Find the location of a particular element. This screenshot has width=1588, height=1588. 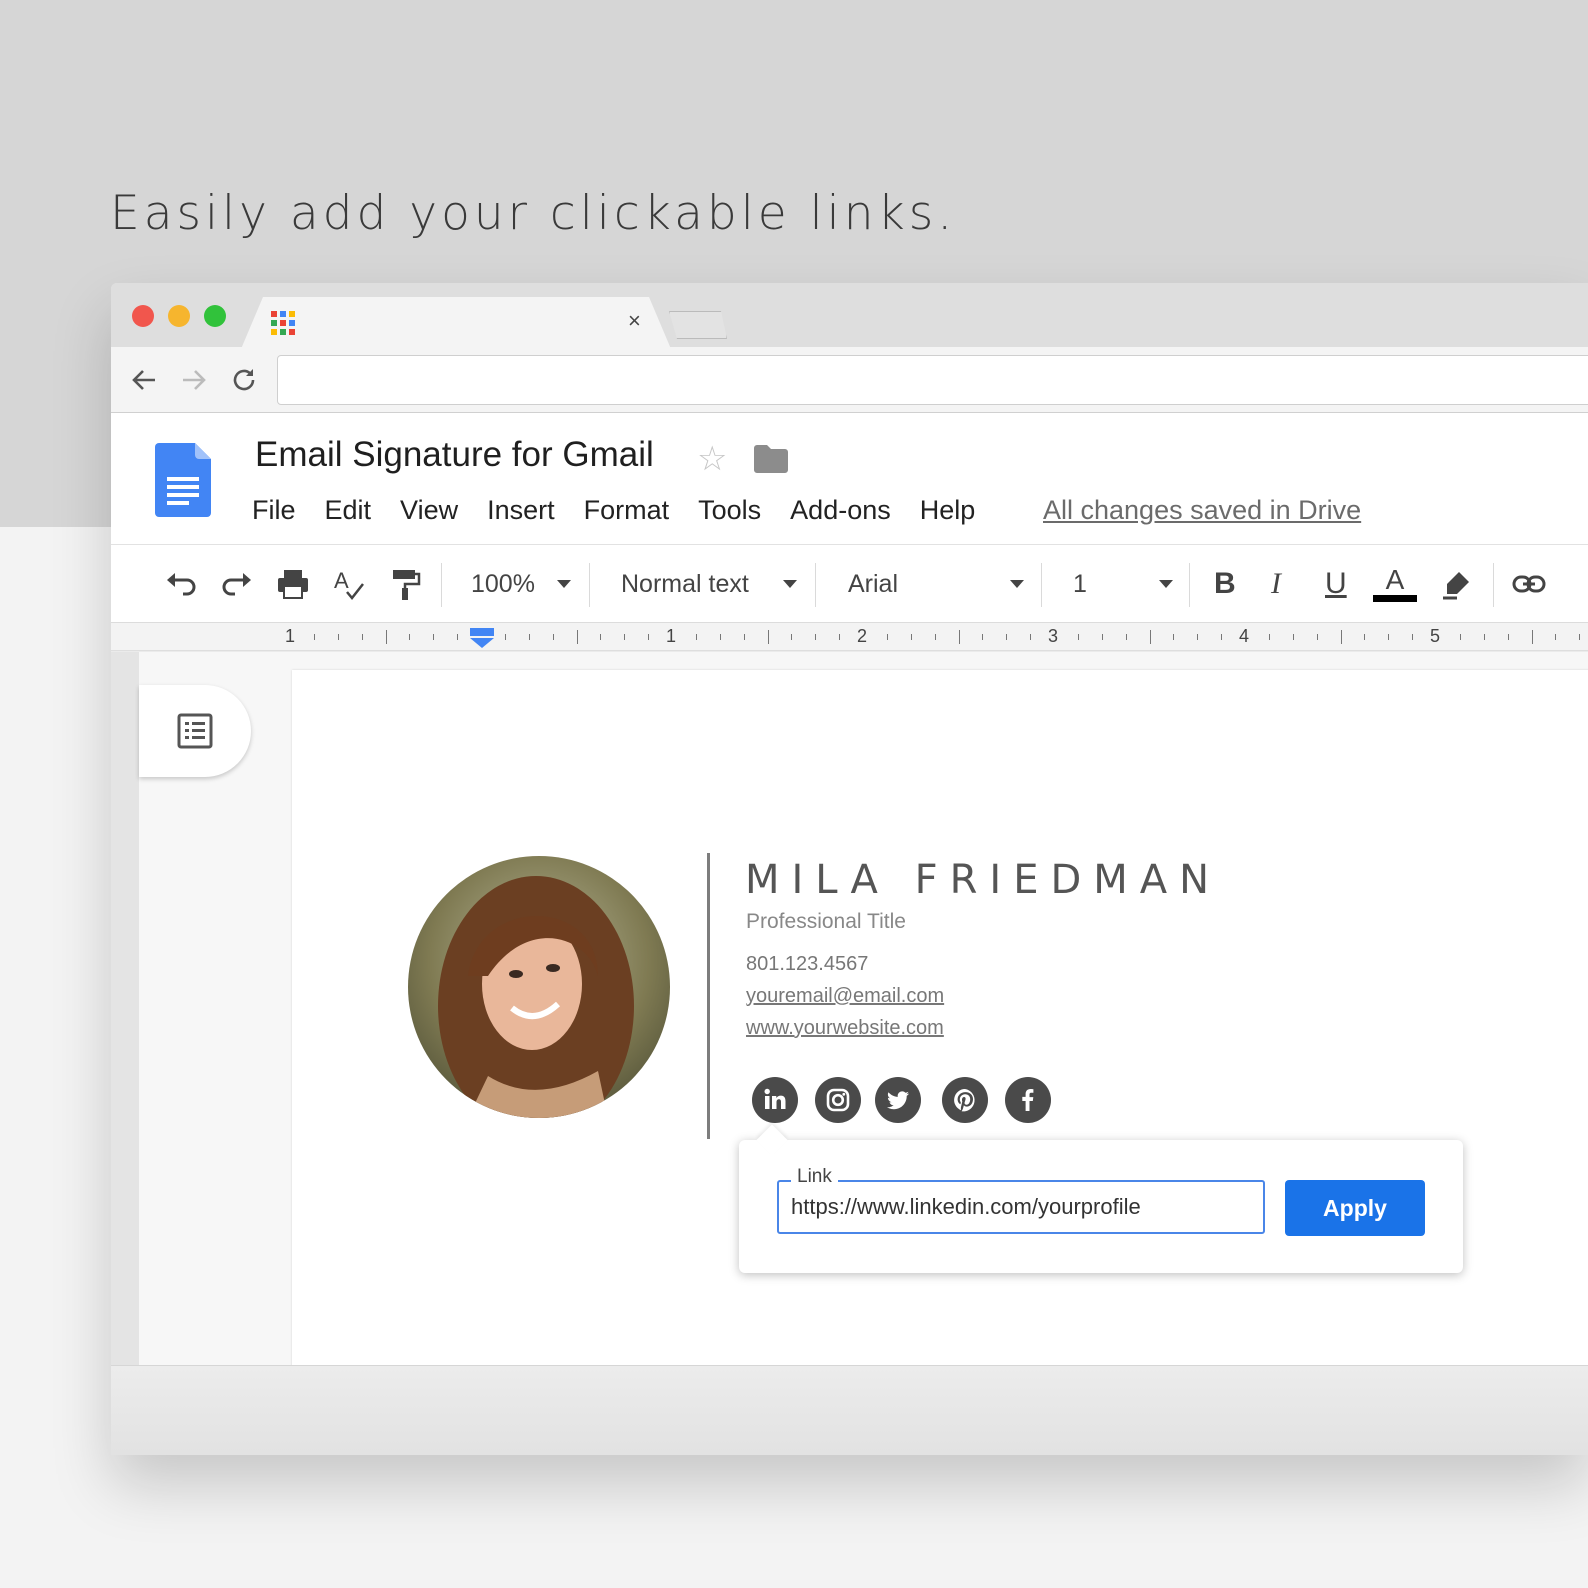

font-size-value: 1 is located at coordinates (1080, 583).